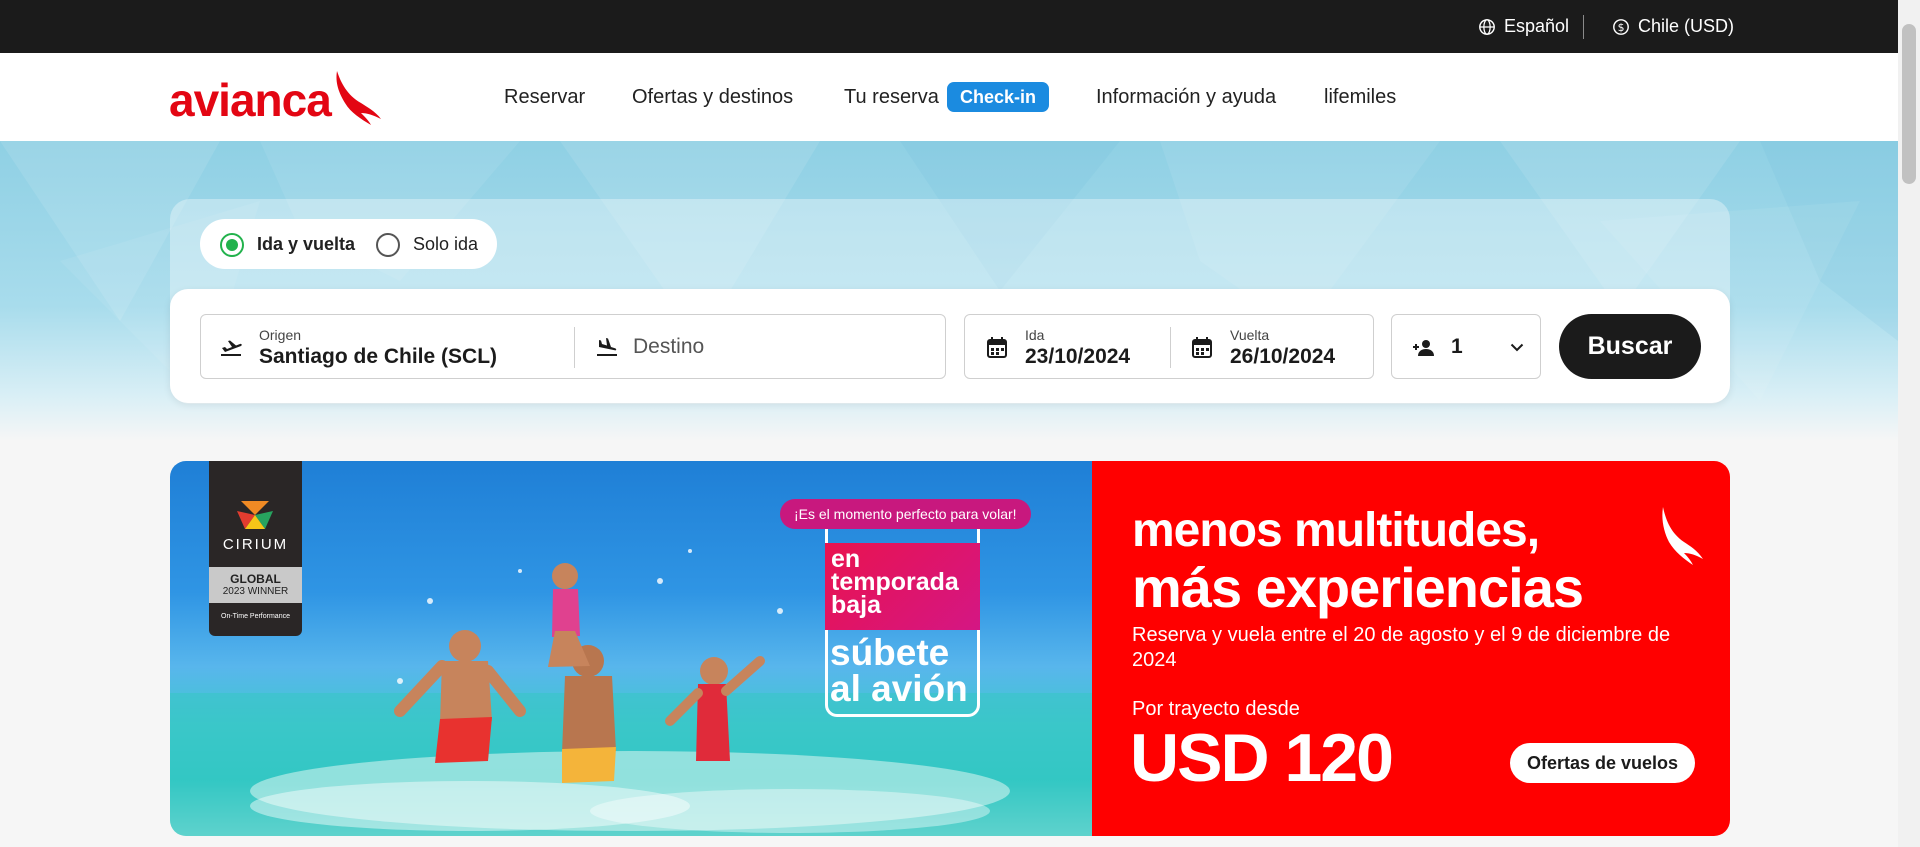 Image resolution: width=1920 pixels, height=847 pixels. I want to click on topbar-divider, so click(1583, 27).